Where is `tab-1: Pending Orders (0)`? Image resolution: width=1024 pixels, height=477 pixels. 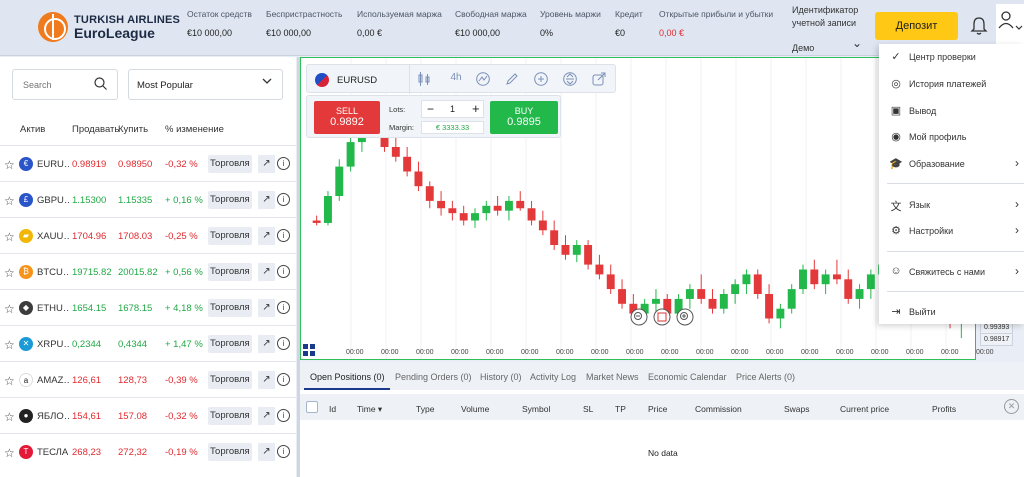 tab-1: Pending Orders (0) is located at coordinates (433, 377).